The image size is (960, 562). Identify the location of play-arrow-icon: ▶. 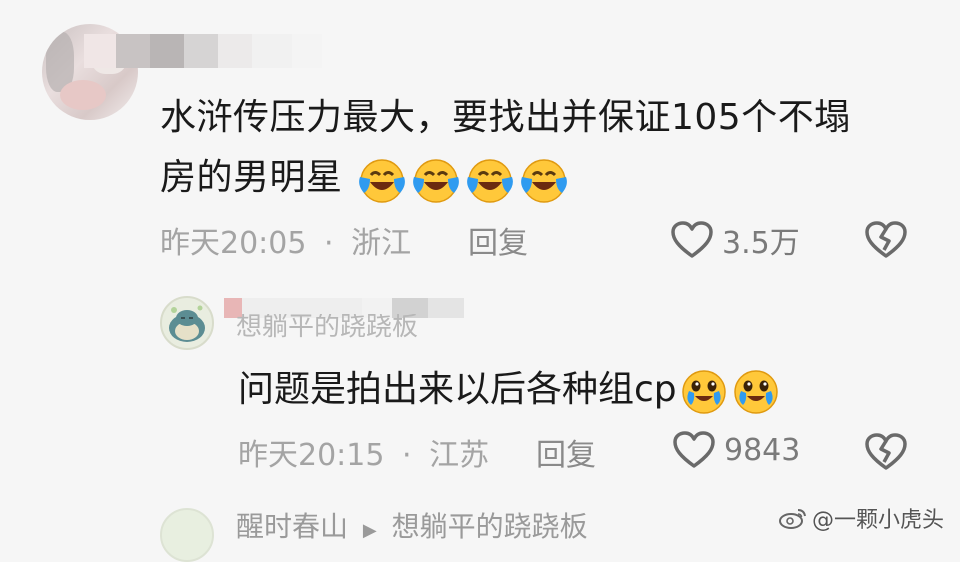
(369, 530).